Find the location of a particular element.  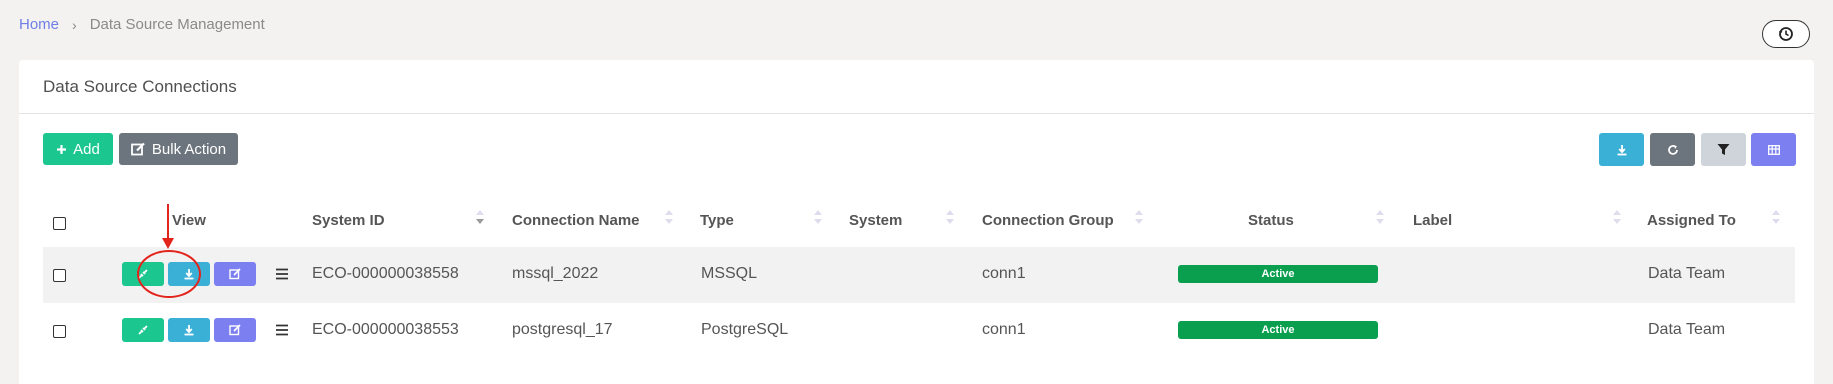

history-button is located at coordinates (1786, 34).